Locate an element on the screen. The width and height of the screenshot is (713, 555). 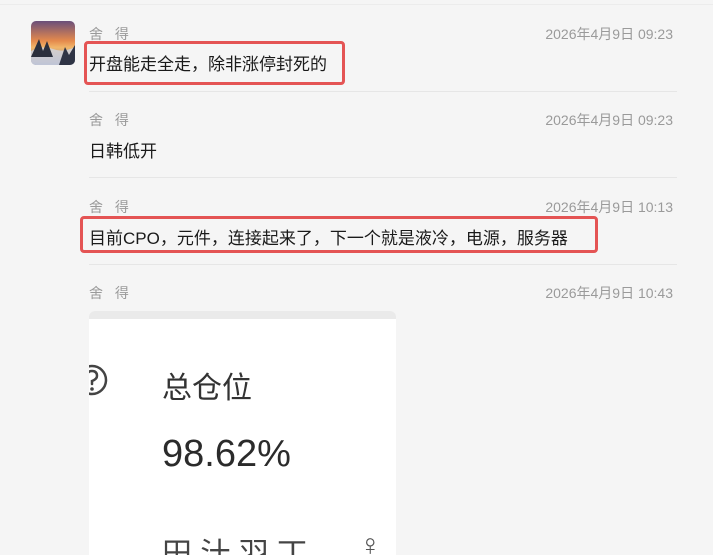
top-divider is located at coordinates (356, 4).